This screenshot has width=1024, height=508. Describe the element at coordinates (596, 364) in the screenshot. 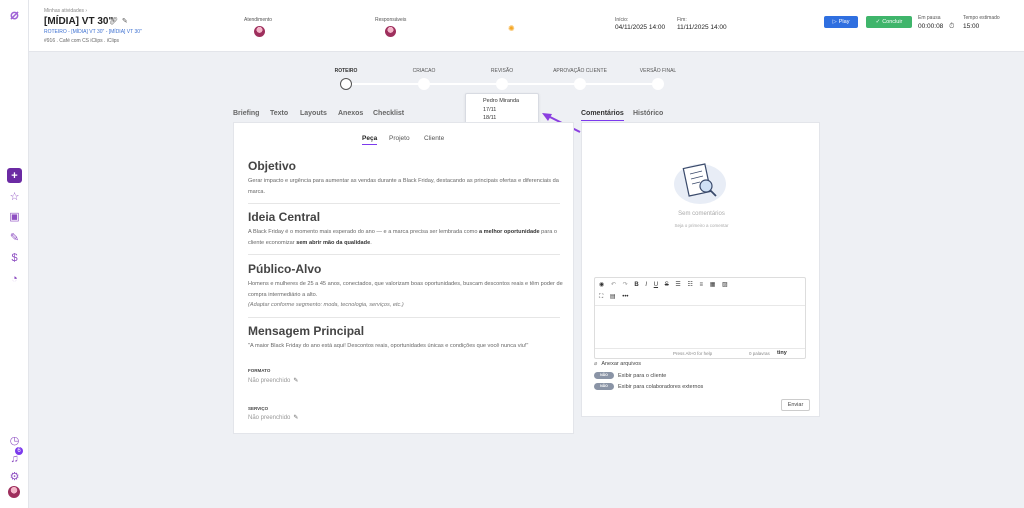

I see `attach-icon: ⌀` at that location.